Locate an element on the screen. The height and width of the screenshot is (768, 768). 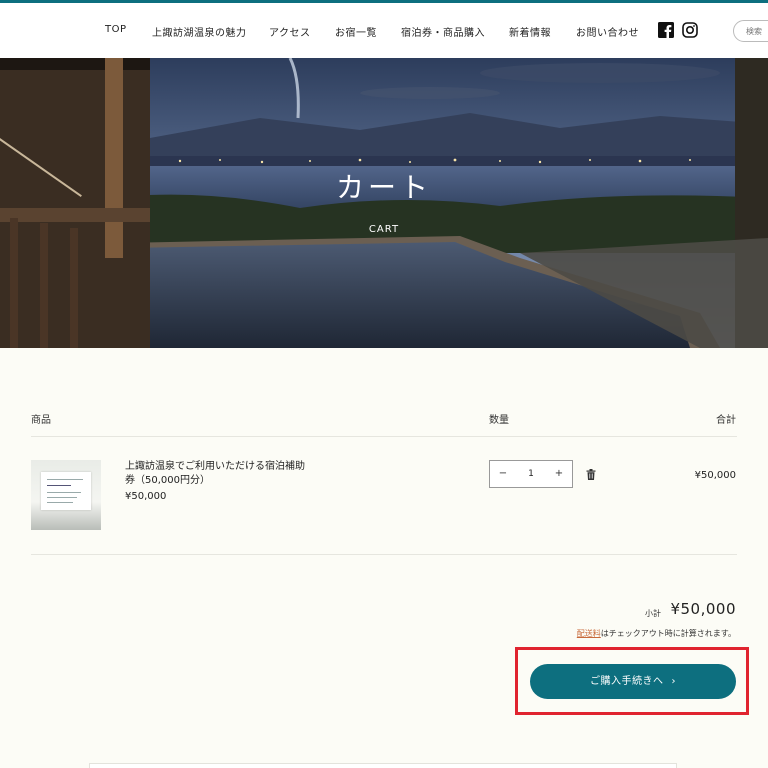
line-item-total: ¥50,000 is located at coordinates (715, 475).